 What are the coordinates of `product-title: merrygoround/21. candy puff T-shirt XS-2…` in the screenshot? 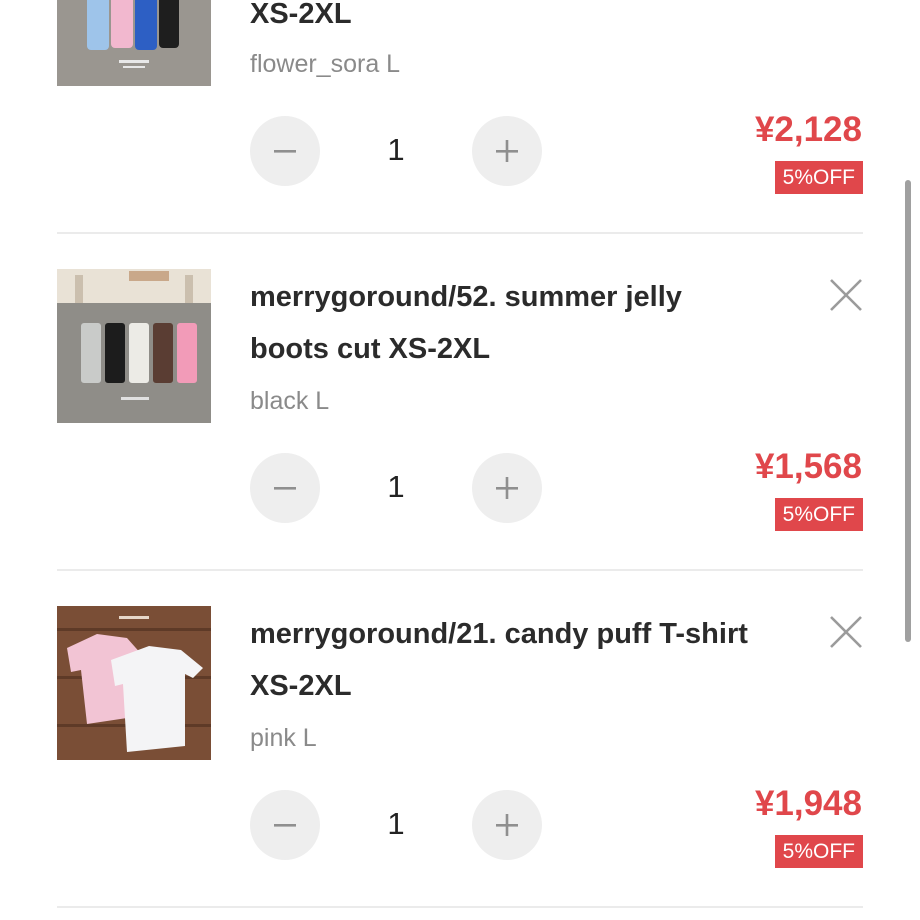 It's located at (530, 660).